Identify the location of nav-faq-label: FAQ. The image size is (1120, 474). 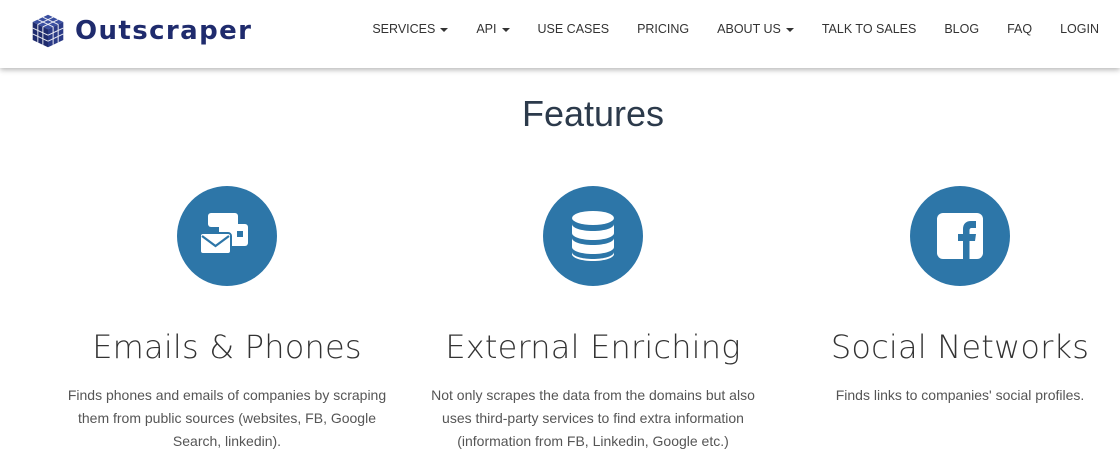
(1020, 29).